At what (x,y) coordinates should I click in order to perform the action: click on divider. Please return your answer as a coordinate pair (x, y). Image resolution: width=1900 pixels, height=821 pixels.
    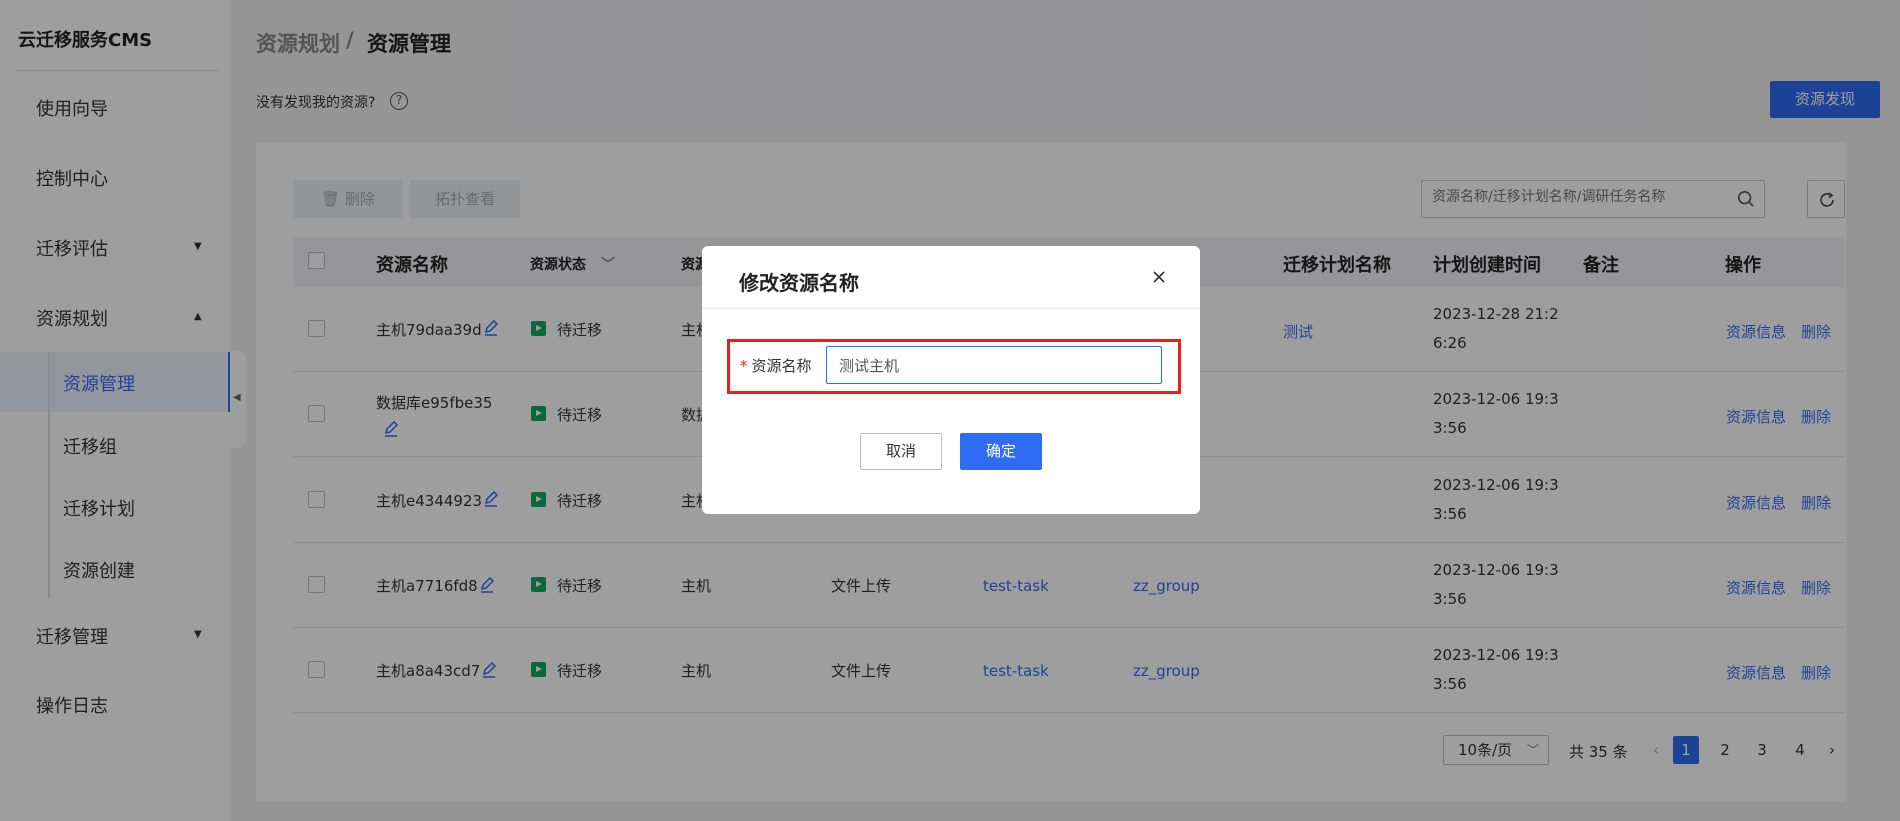
    Looking at the image, I should click on (951, 308).